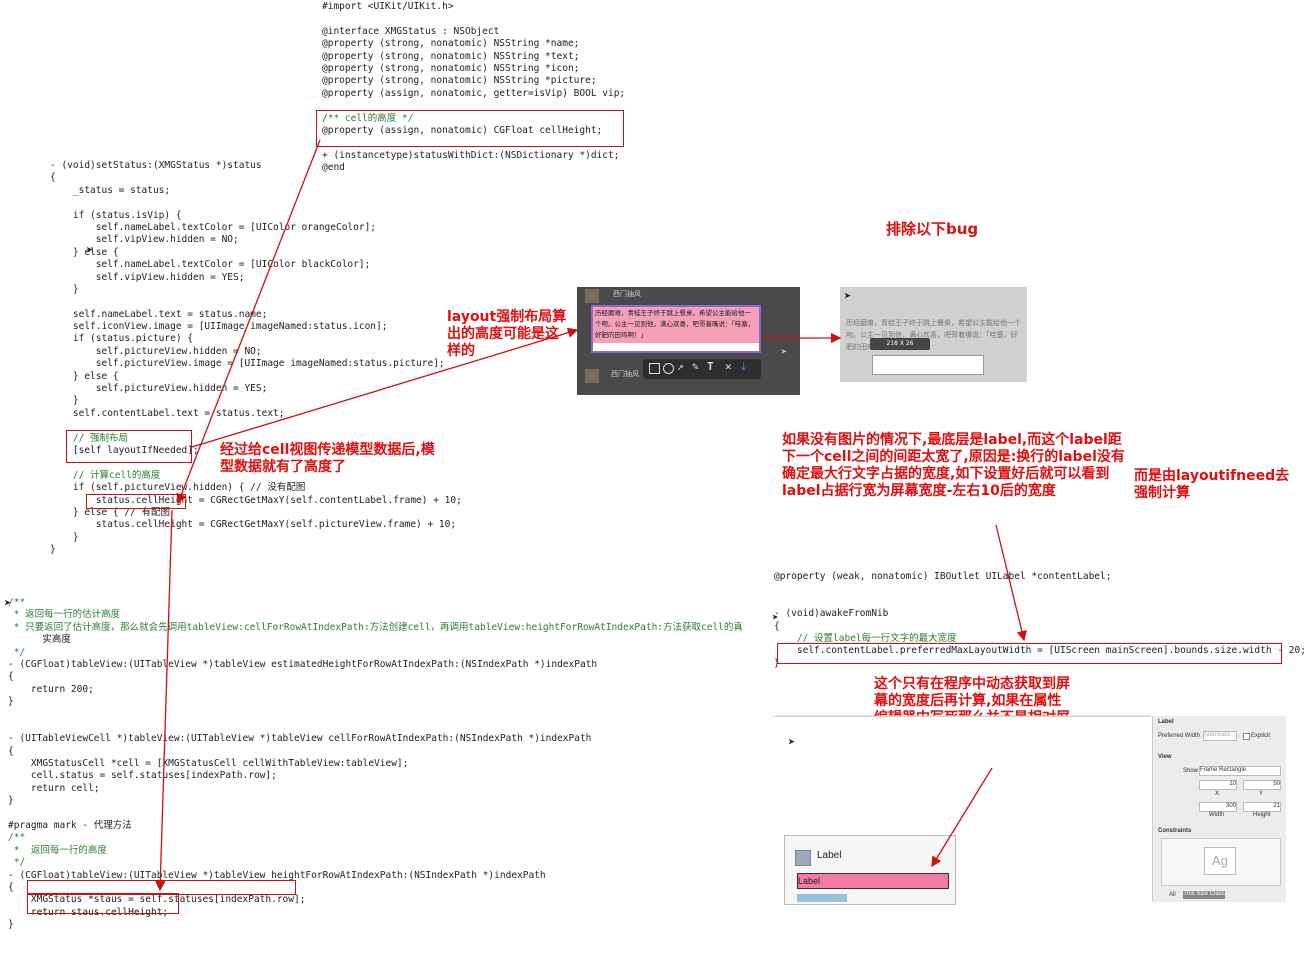 The image size is (1305, 954). What do you see at coordinates (900, 344) in the screenshot?
I see `size-badge: 218 X 26` at bounding box center [900, 344].